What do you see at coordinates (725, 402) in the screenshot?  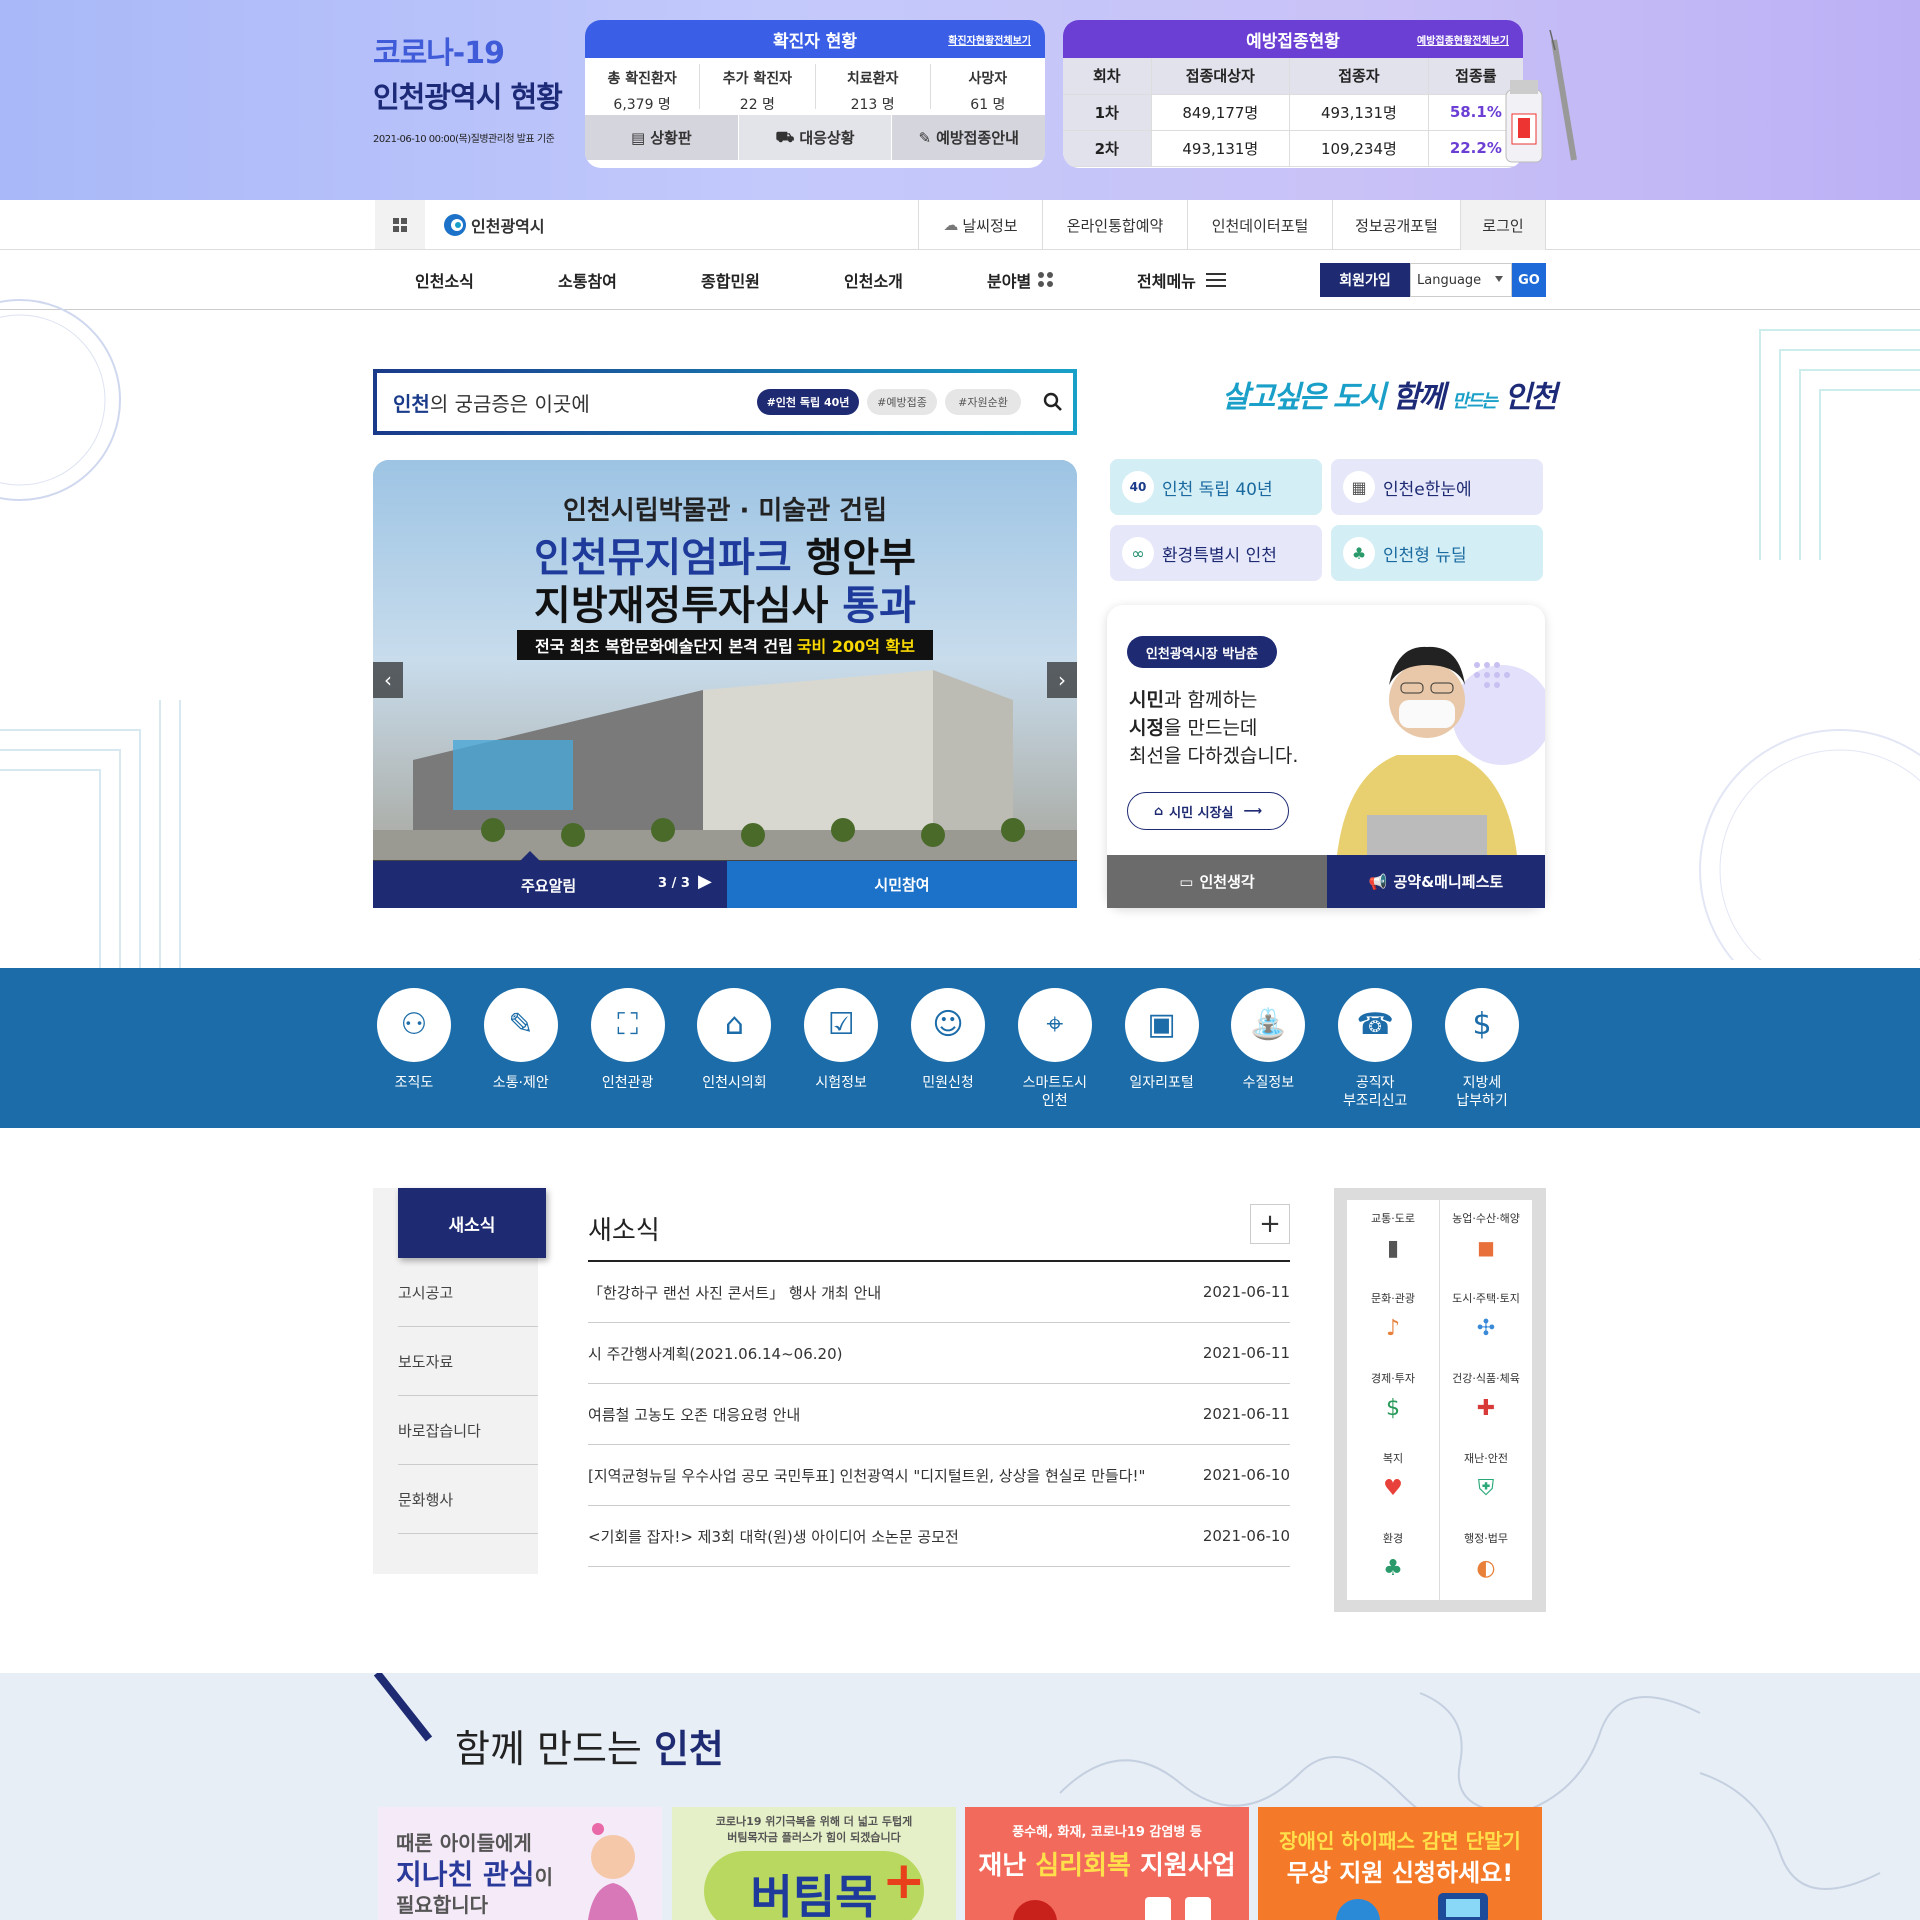 I see `search-box: 인천의 궁금증은 이곳에 #인천 독립 40년 #예방접종 #자원순환` at bounding box center [725, 402].